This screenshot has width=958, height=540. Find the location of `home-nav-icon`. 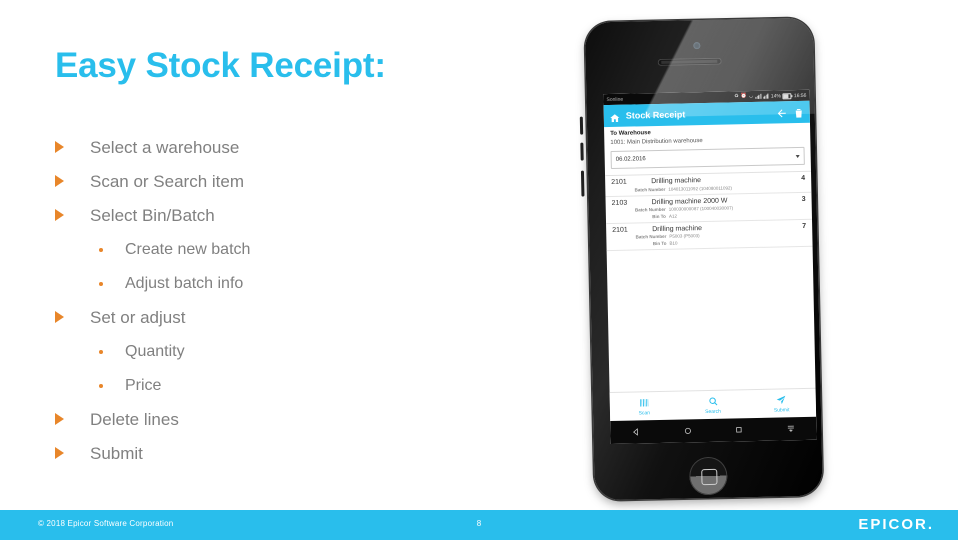

home-nav-icon is located at coordinates (687, 430).